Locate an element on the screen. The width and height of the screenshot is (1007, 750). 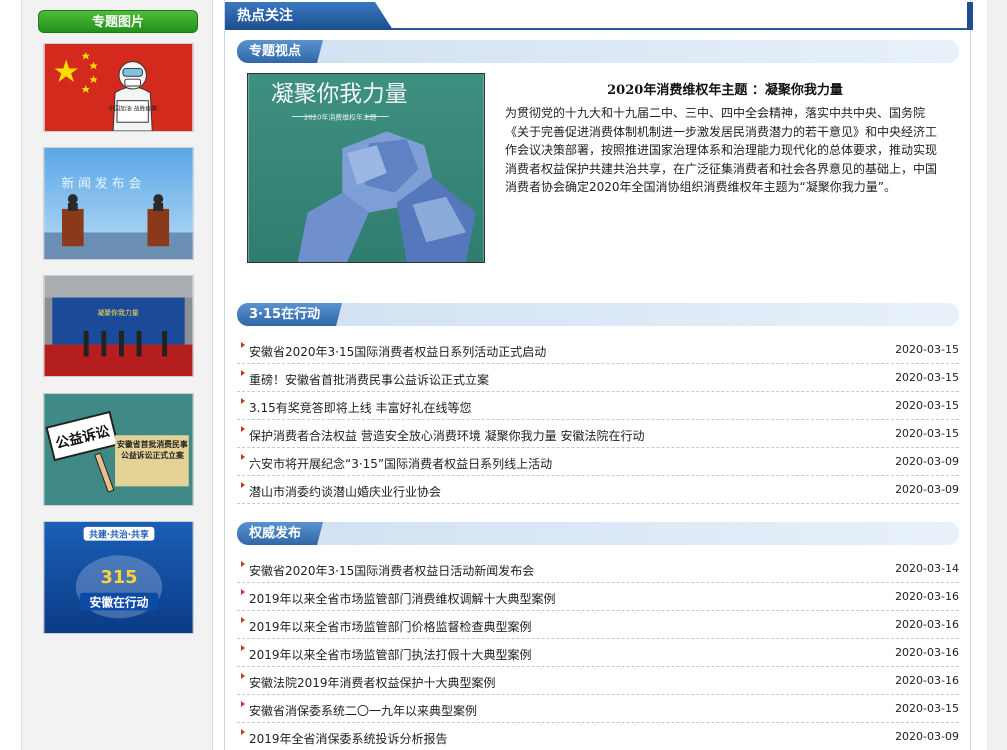
release-section-title: 权威发布 is located at coordinates (280, 533).